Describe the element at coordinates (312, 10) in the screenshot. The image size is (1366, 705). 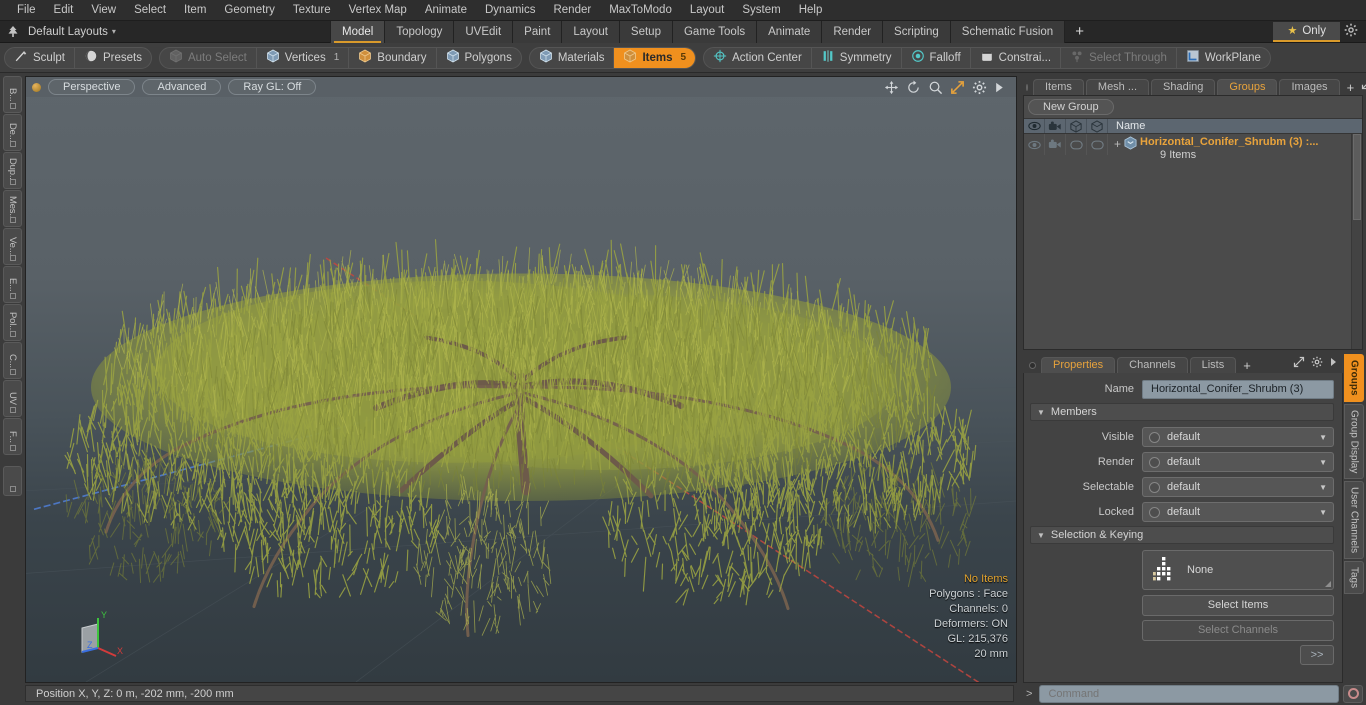
I see `menu-item-texture: Texture` at that location.